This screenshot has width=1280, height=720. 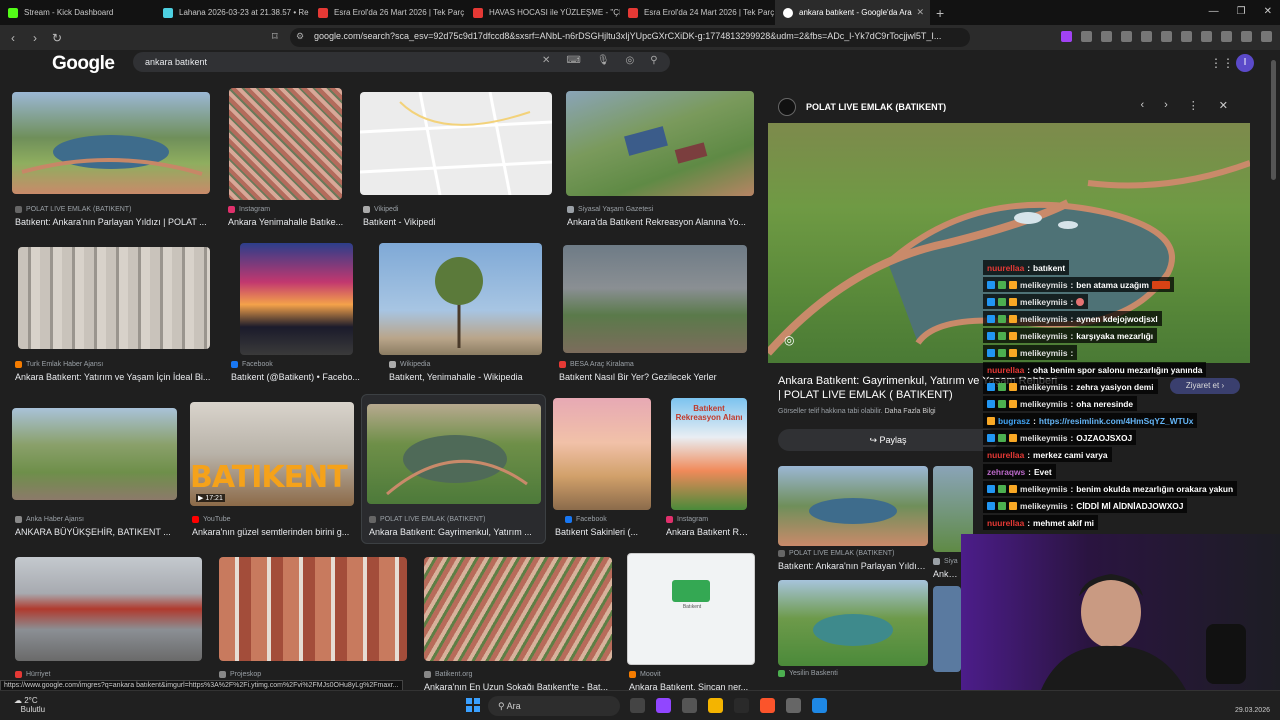 I want to click on tab-kick: Stream - Kick Dashboard, so click(x=77, y=12).